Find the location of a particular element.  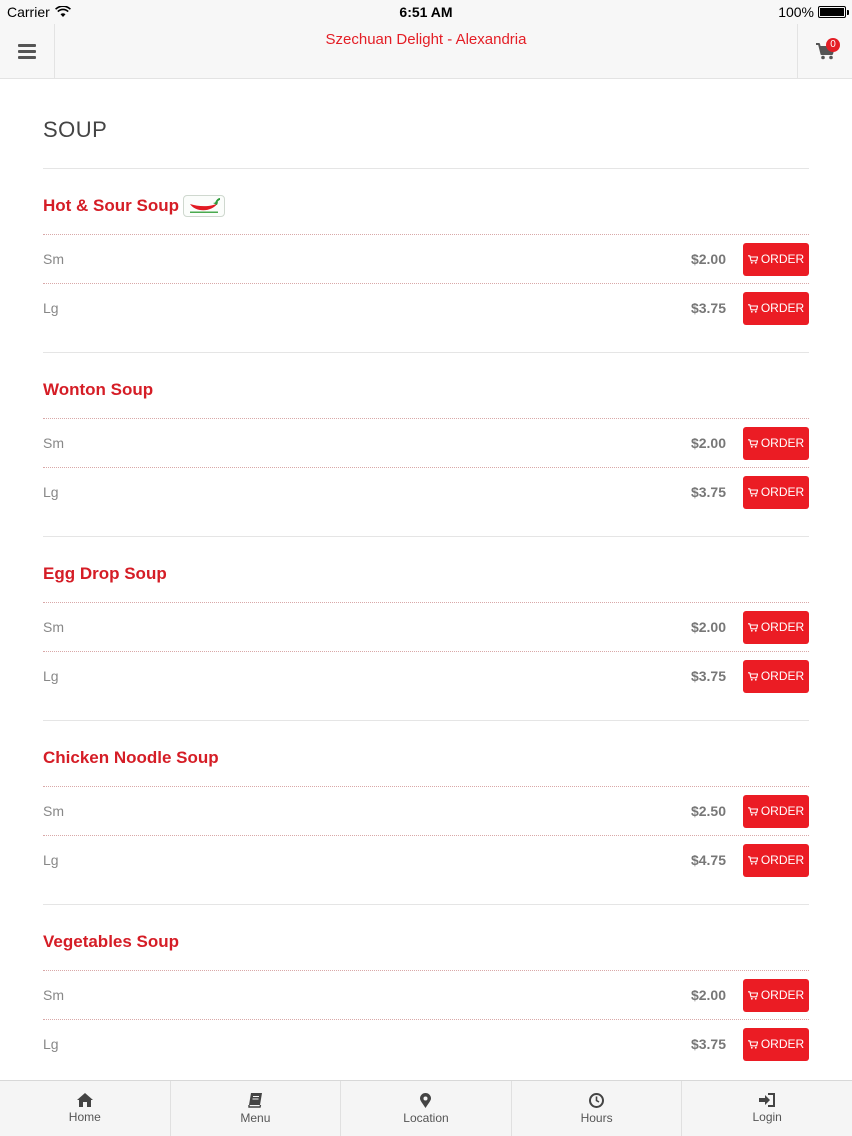

tab-menu-label: Menu is located at coordinates (255, 1117).